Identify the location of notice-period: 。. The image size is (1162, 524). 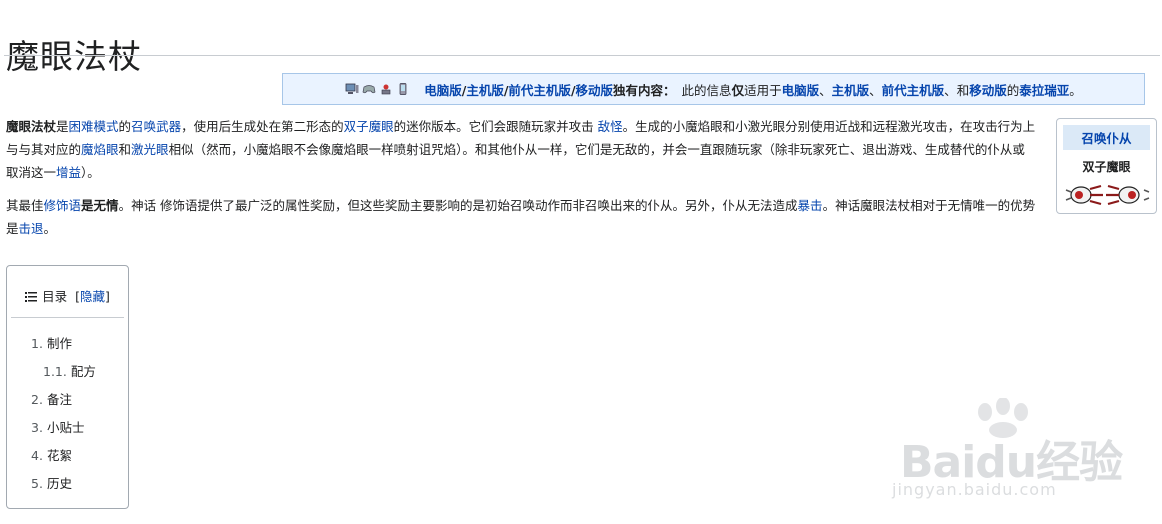
(1075, 90).